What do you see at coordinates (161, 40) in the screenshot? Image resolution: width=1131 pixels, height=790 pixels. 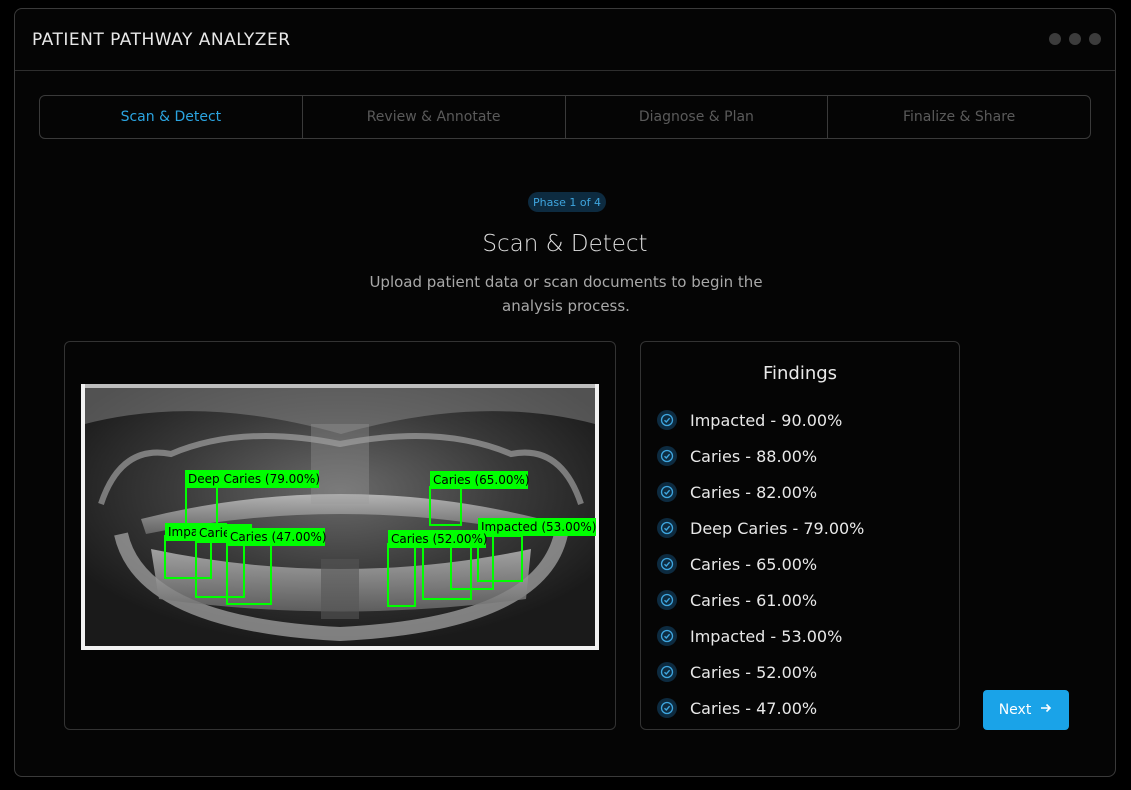 I see `app-title: PATIENT PATHWAY ANALYZER` at bounding box center [161, 40].